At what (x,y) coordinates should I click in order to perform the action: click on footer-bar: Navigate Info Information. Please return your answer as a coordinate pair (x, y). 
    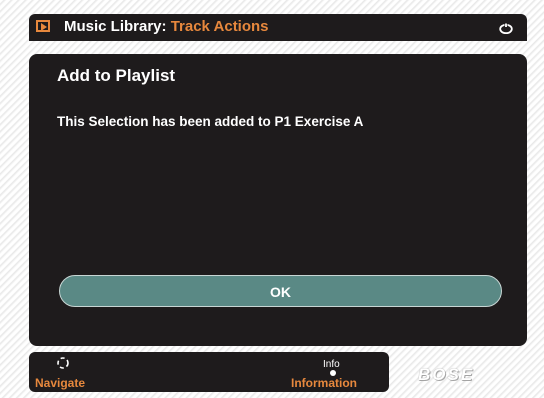
    Looking at the image, I should click on (209, 372).